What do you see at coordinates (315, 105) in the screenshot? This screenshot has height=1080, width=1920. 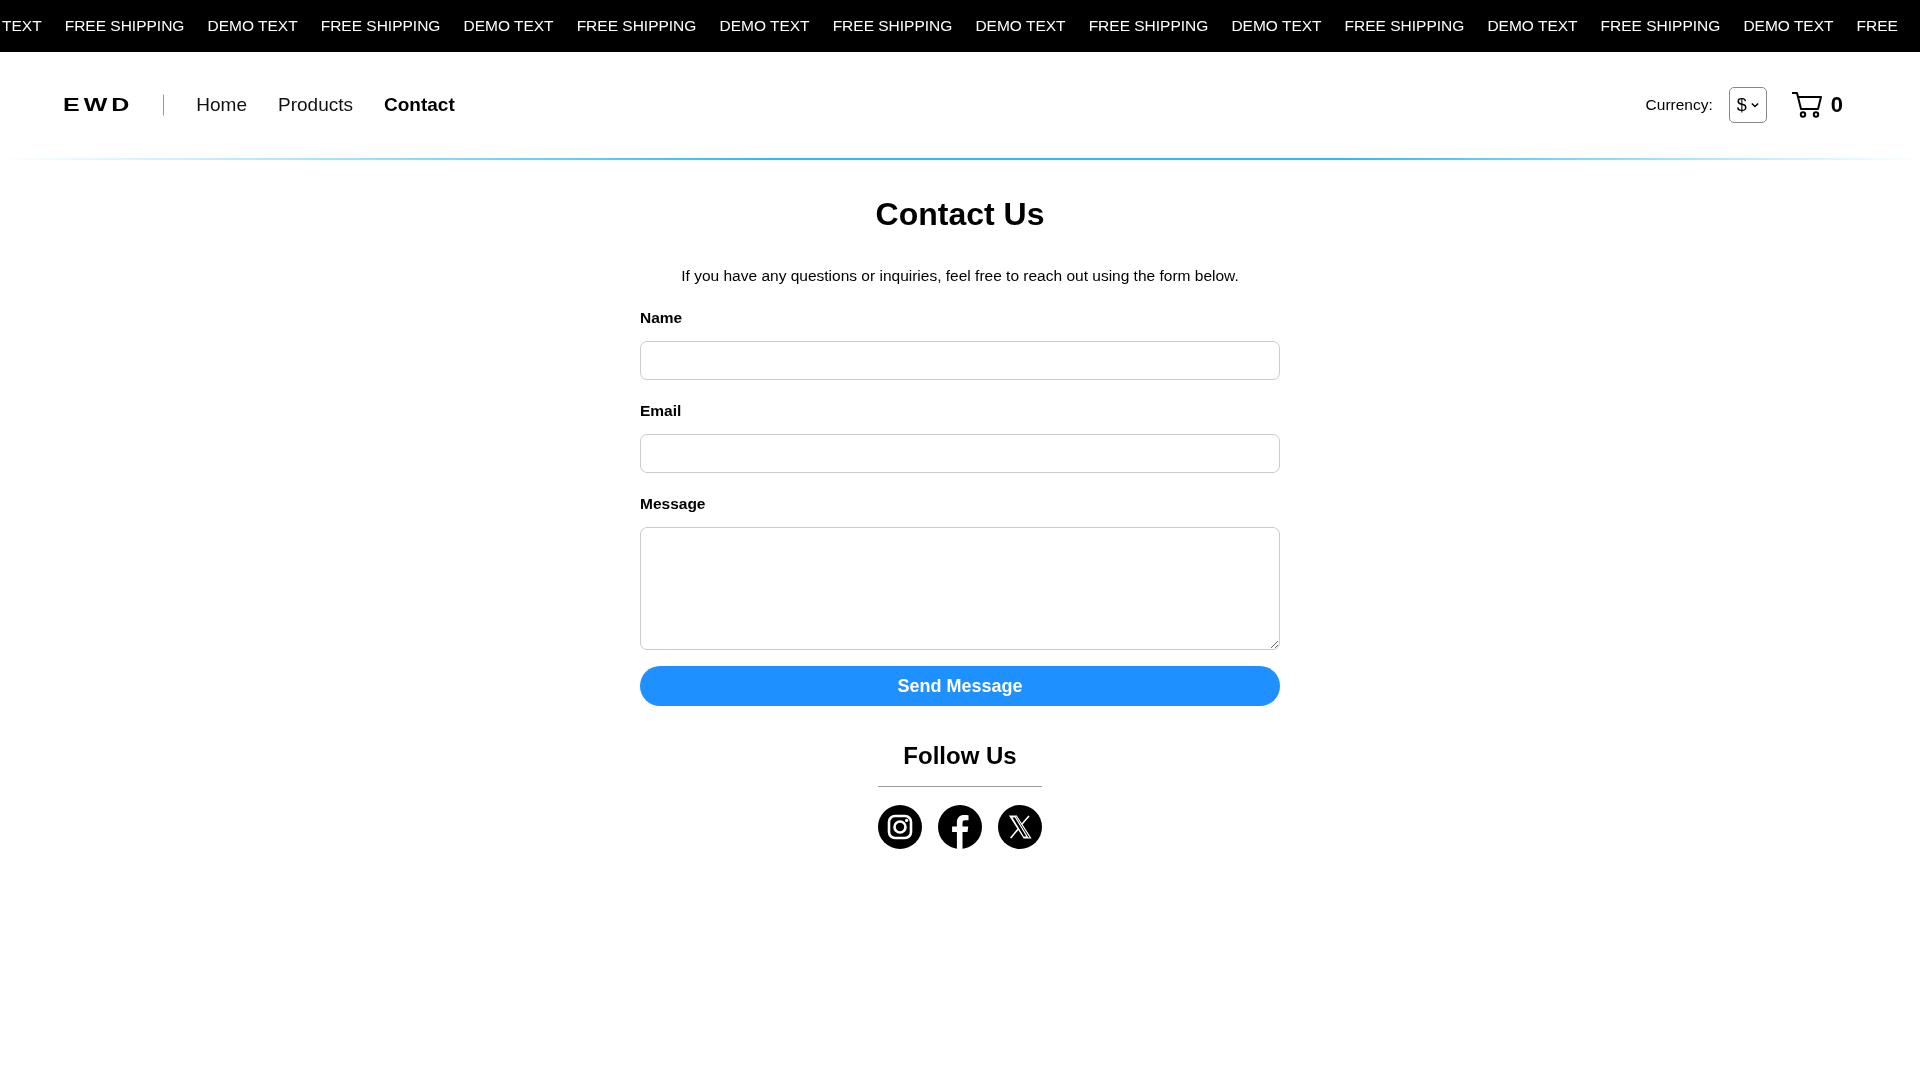 I see `nav-link: Products` at bounding box center [315, 105].